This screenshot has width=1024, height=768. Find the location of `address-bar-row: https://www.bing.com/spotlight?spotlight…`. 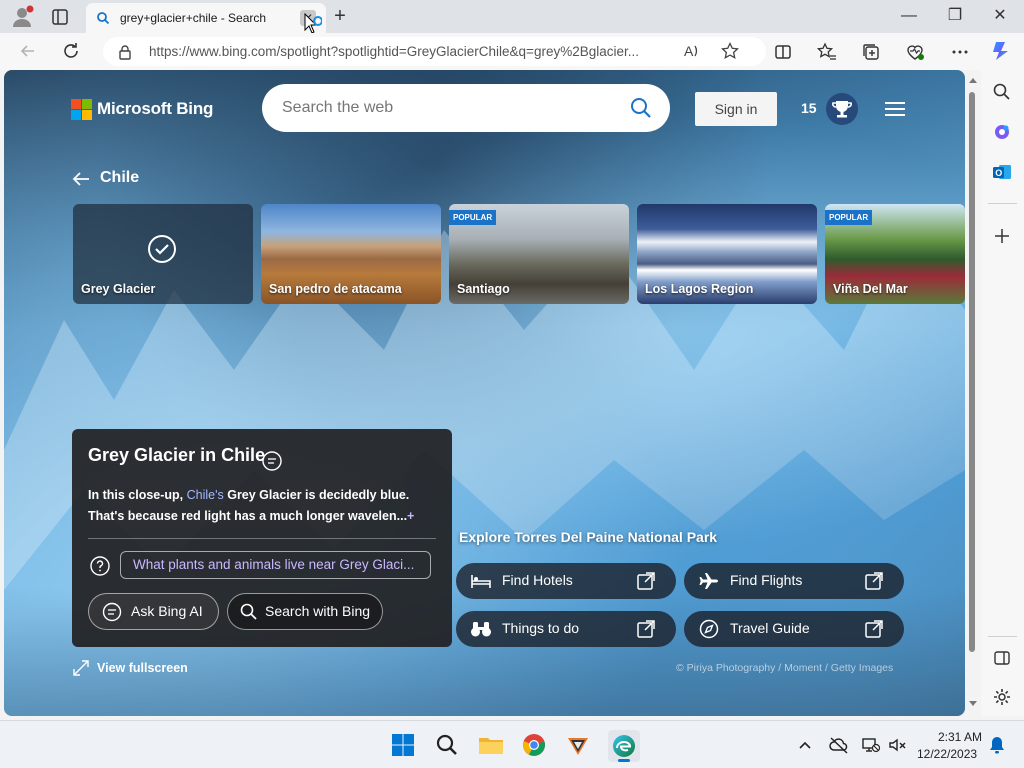

address-bar-row: https://www.bing.com/spotlight?spotlight… is located at coordinates (512, 51).